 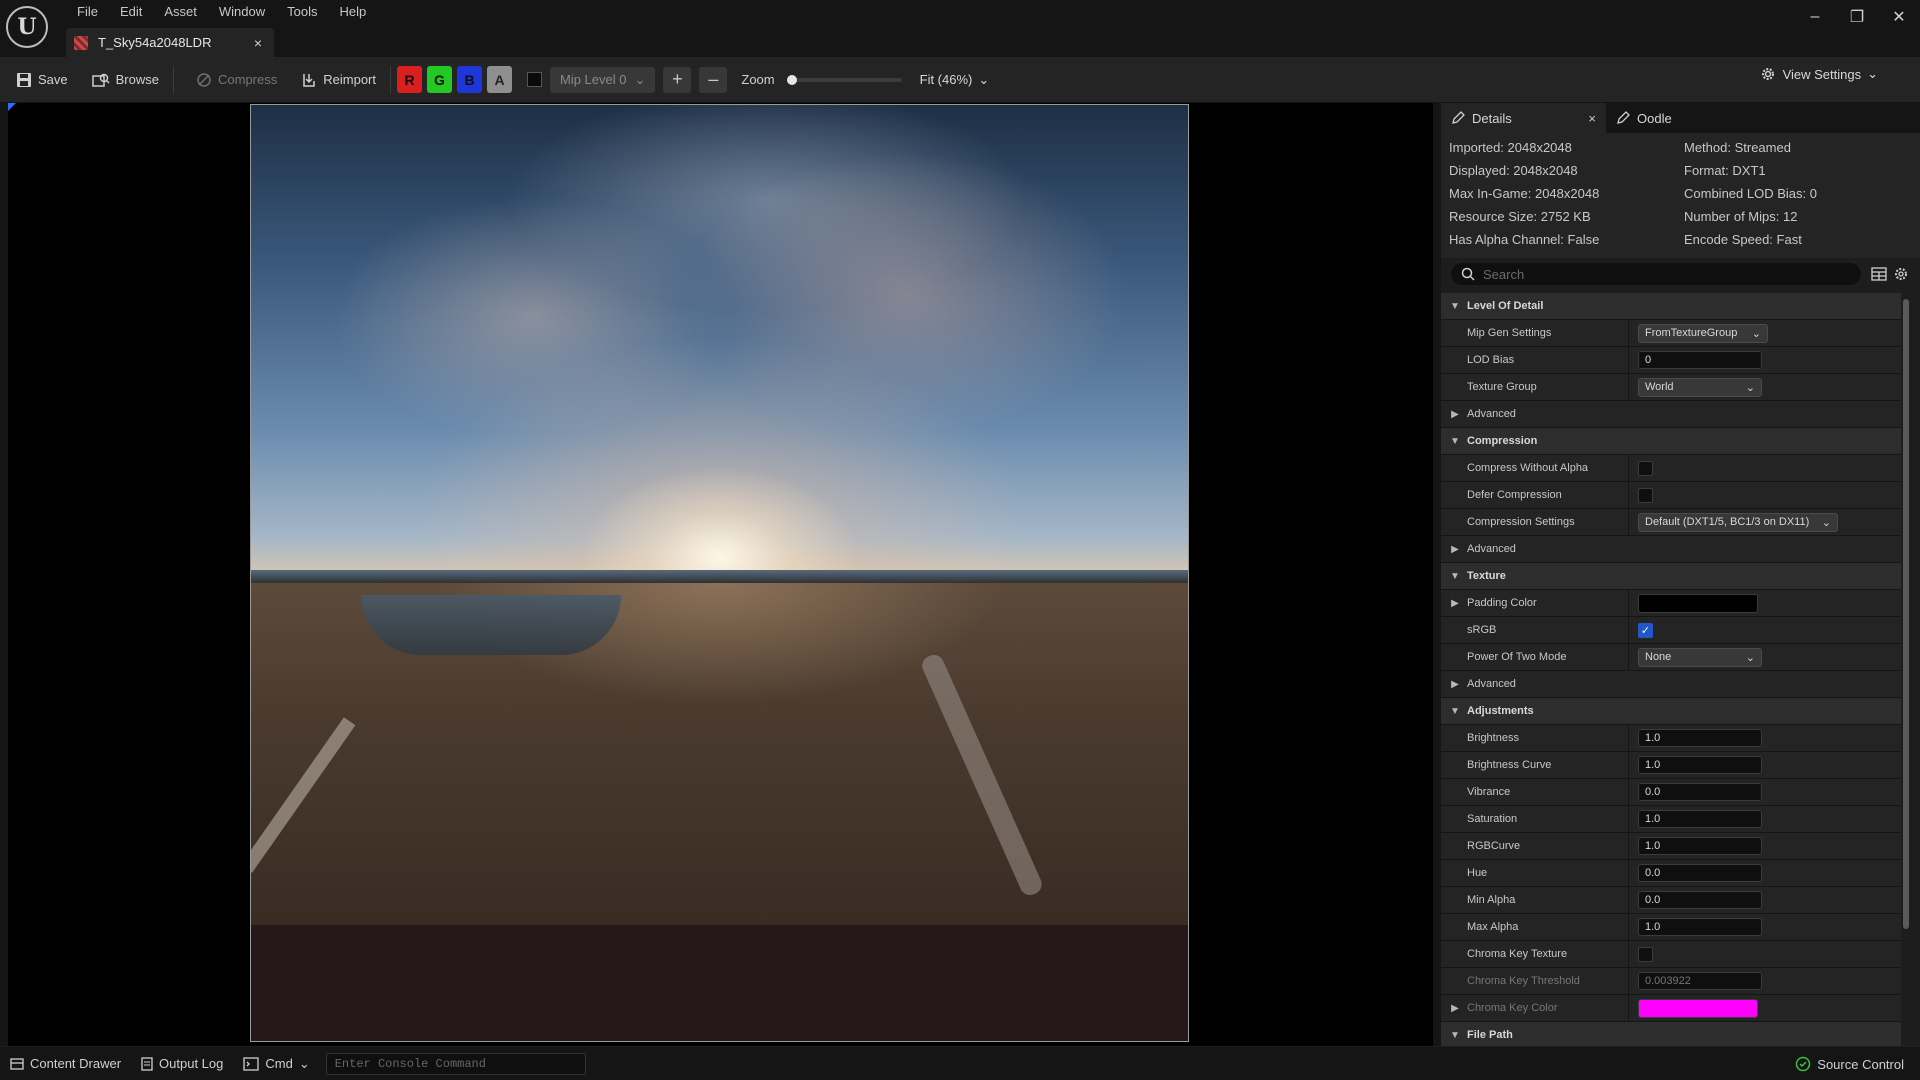 What do you see at coordinates (1645, 630) in the screenshot?
I see `srgb-checkbox: ✓` at bounding box center [1645, 630].